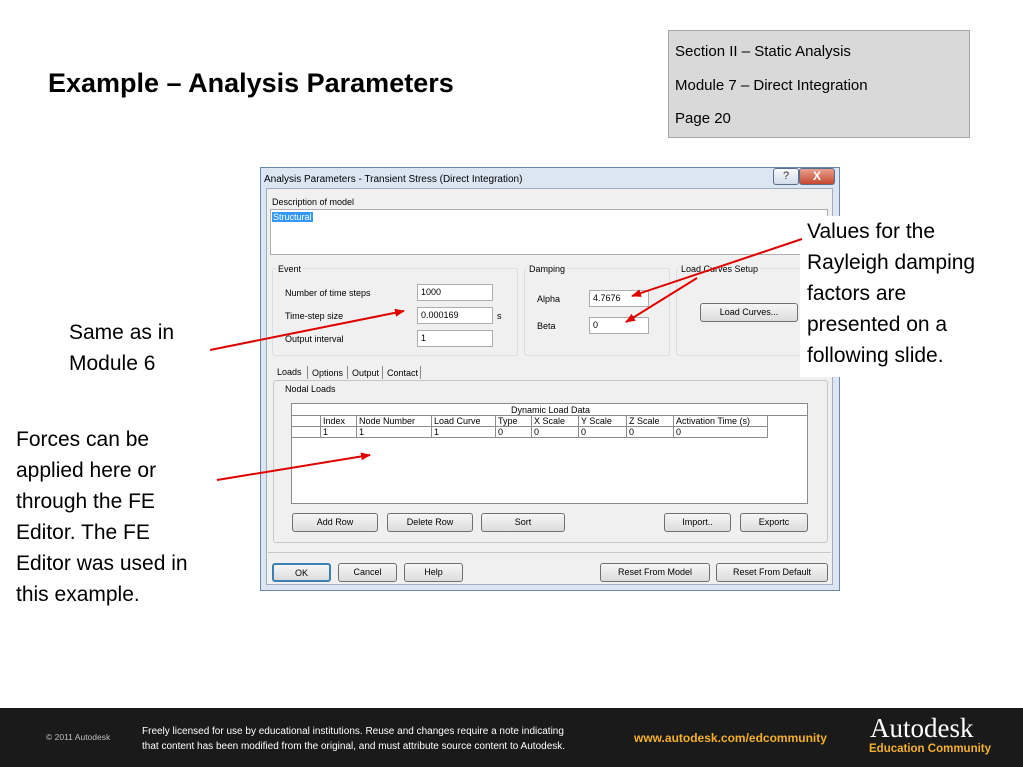  I want to click on education-community-label: Education Community, so click(930, 749).